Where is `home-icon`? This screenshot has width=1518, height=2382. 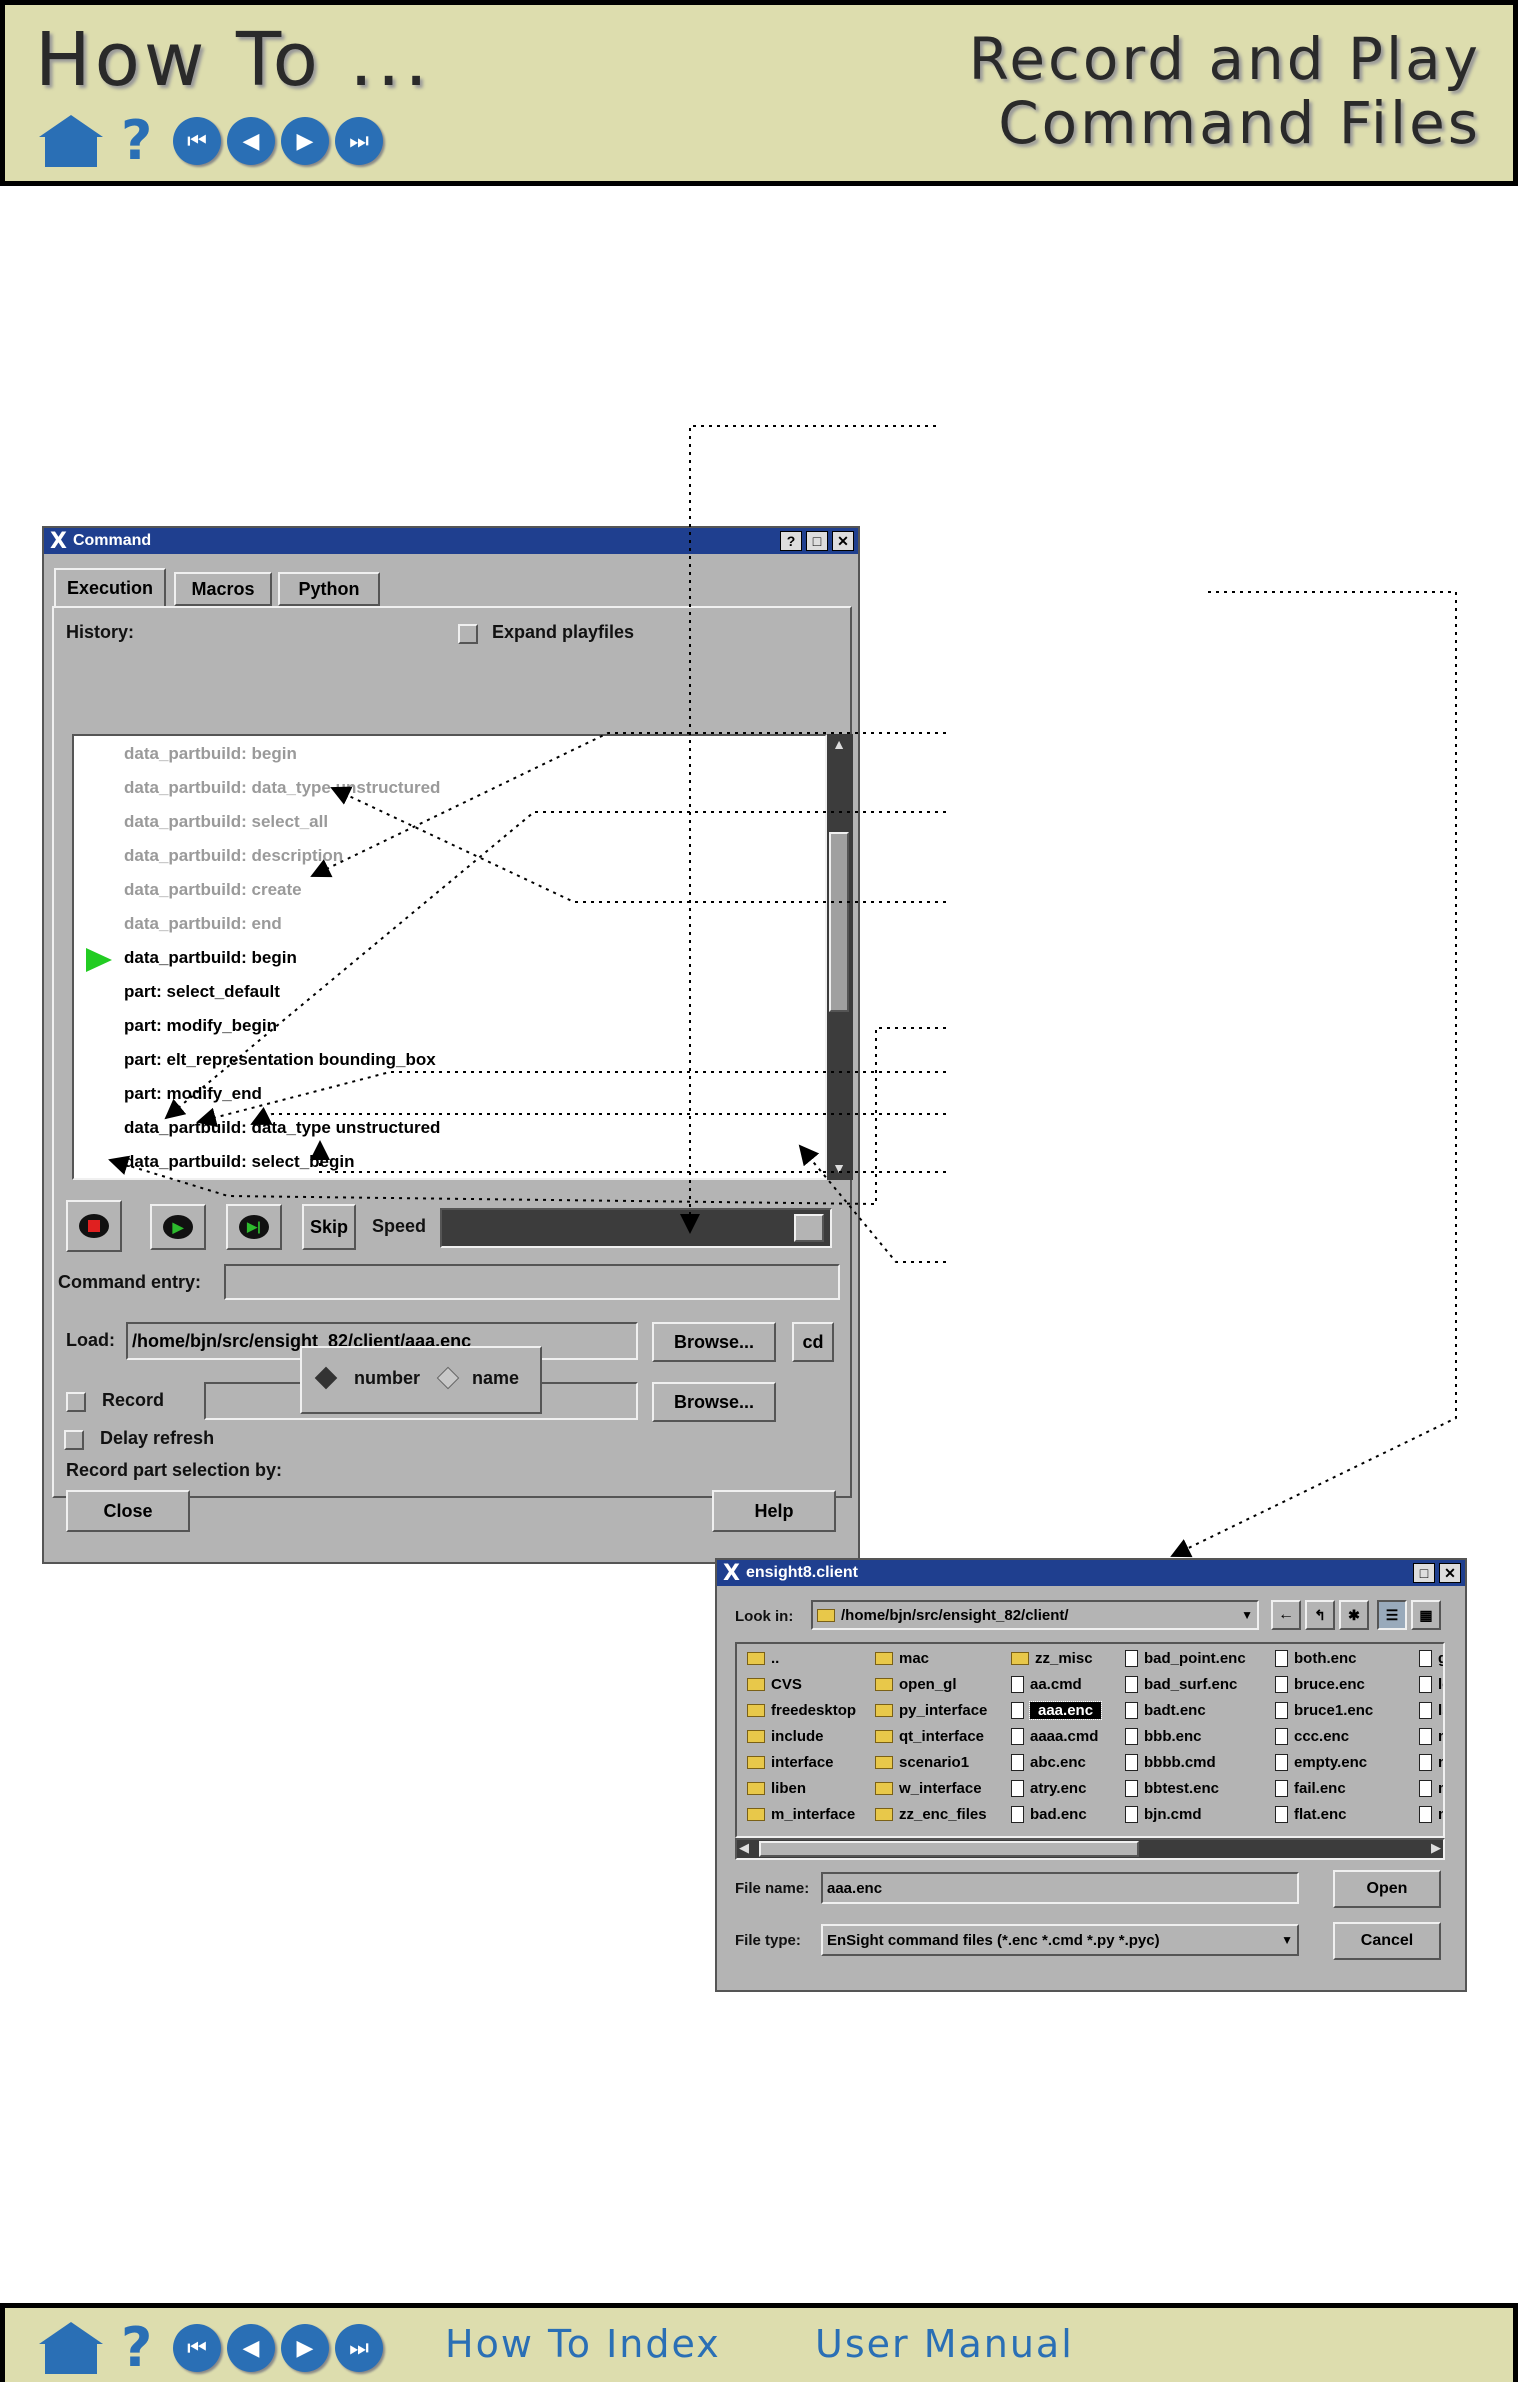 home-icon is located at coordinates (71, 2348).